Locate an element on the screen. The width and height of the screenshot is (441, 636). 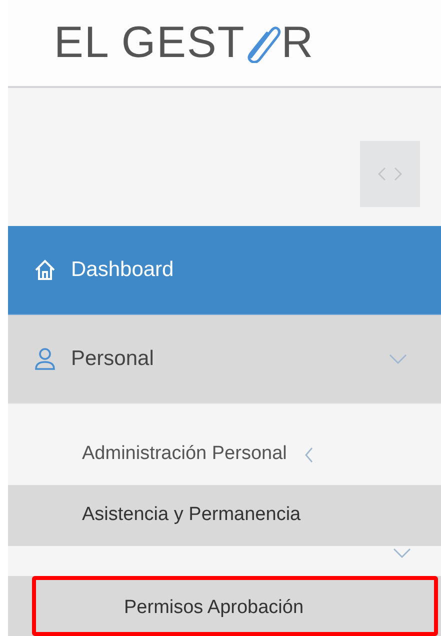
submenu-item: Administración Personal is located at coordinates (224, 454).